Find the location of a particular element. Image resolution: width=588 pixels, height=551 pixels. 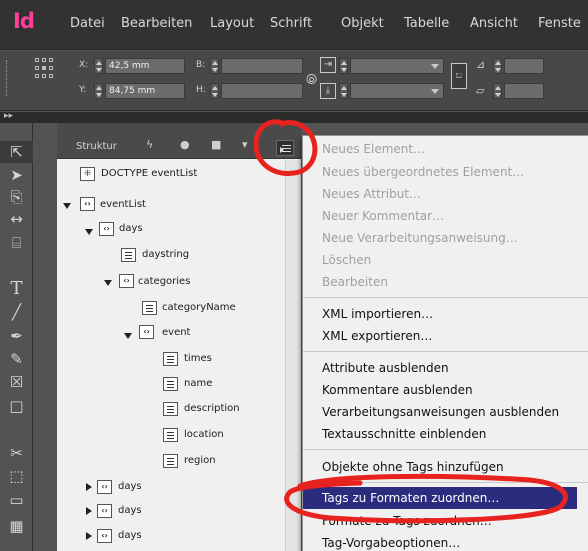

tree-node-days-4: days is located at coordinates (130, 535).